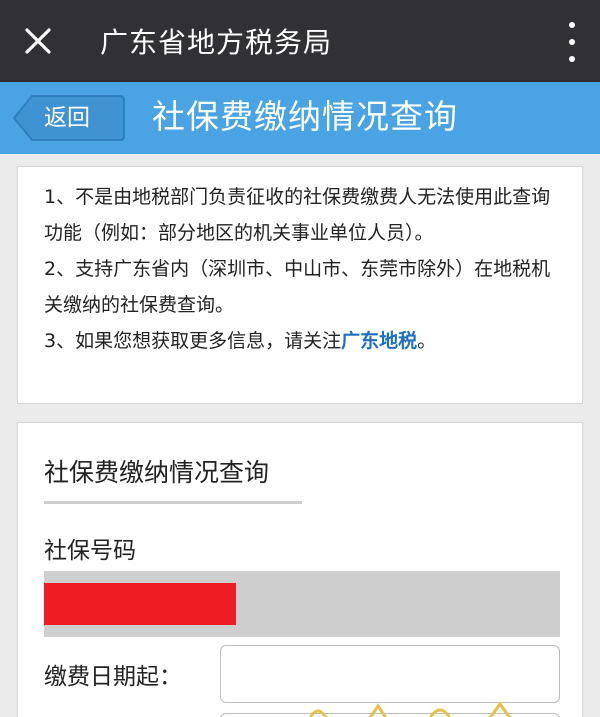 Image resolution: width=600 pixels, height=717 pixels. I want to click on page-header: 返回 社保费缴纳情况查询, so click(300, 118).